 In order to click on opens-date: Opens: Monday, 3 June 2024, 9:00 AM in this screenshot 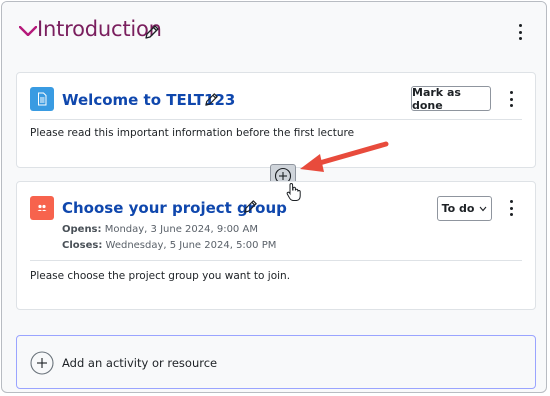, I will do `click(160, 229)`.